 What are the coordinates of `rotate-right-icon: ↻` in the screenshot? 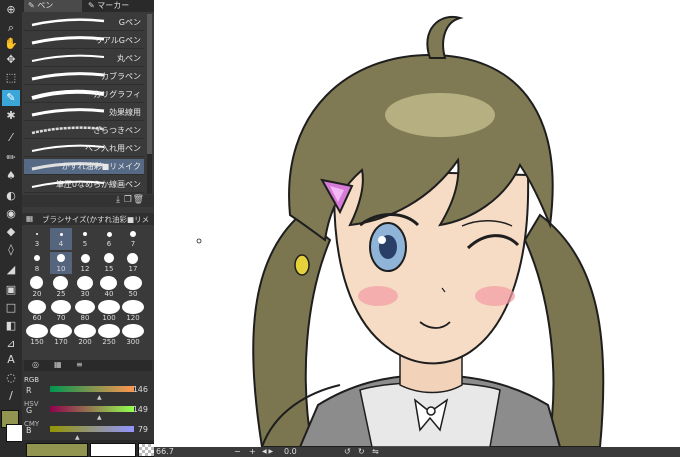 It's located at (361, 452).